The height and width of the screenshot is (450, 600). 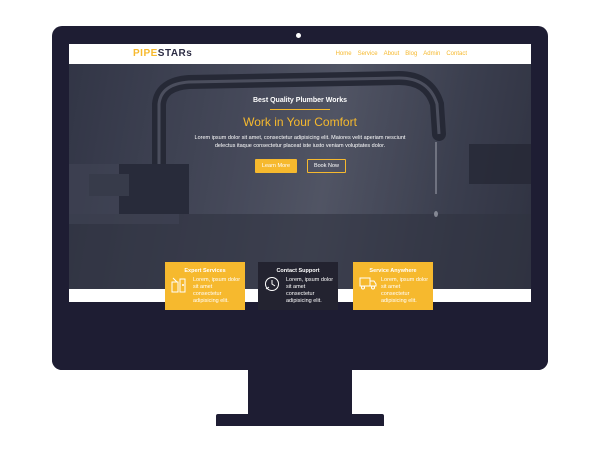 What do you see at coordinates (300, 336) in the screenshot?
I see `monitor-chin` at bounding box center [300, 336].